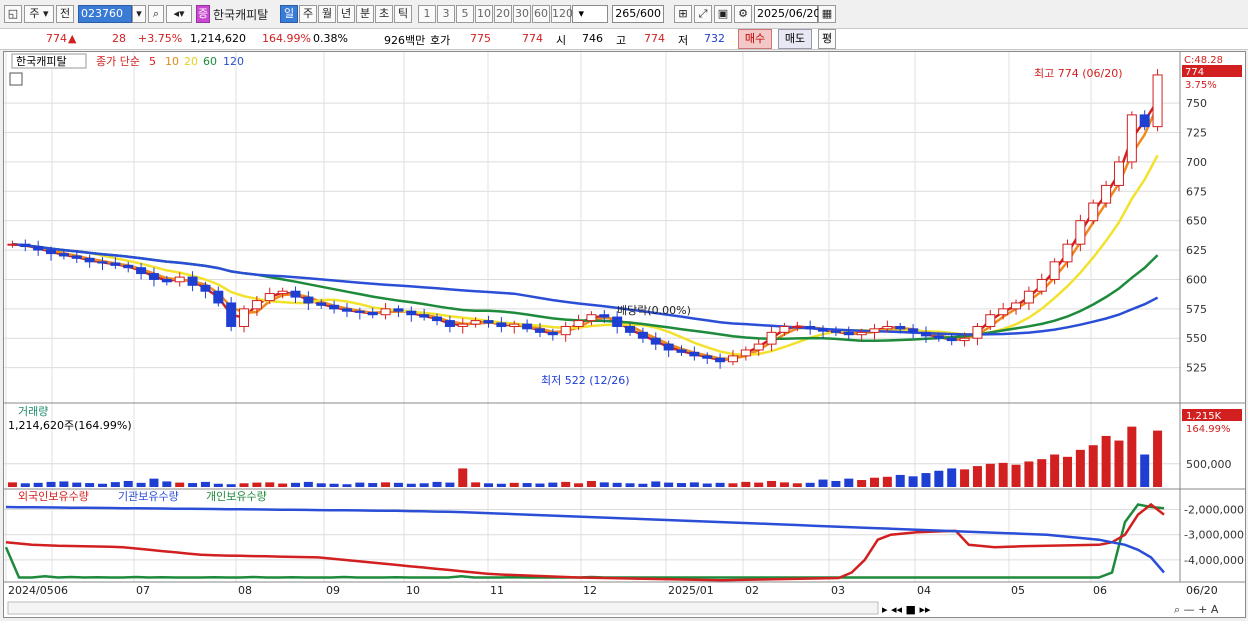 This screenshot has height=621, width=1248. I want to click on x-tick-label: 09, so click(333, 590).